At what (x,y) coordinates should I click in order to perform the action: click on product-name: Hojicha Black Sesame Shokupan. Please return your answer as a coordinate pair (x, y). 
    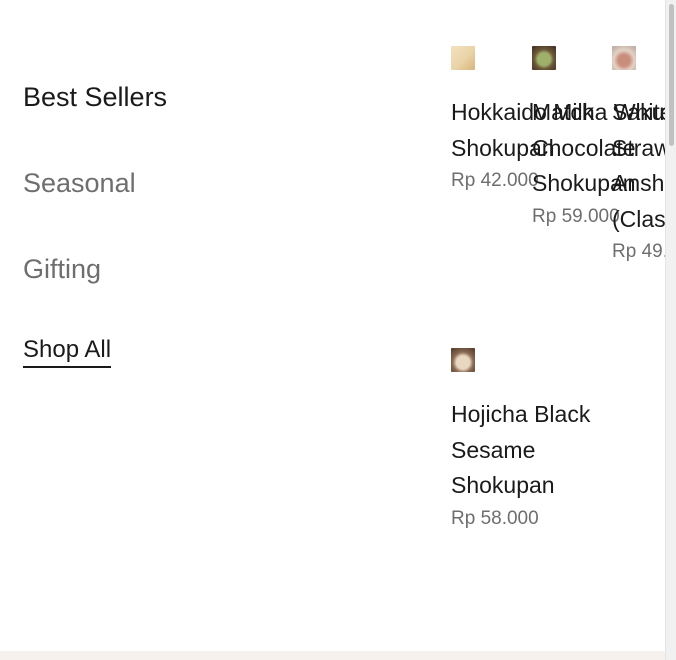
    Looking at the image, I should click on (521, 449).